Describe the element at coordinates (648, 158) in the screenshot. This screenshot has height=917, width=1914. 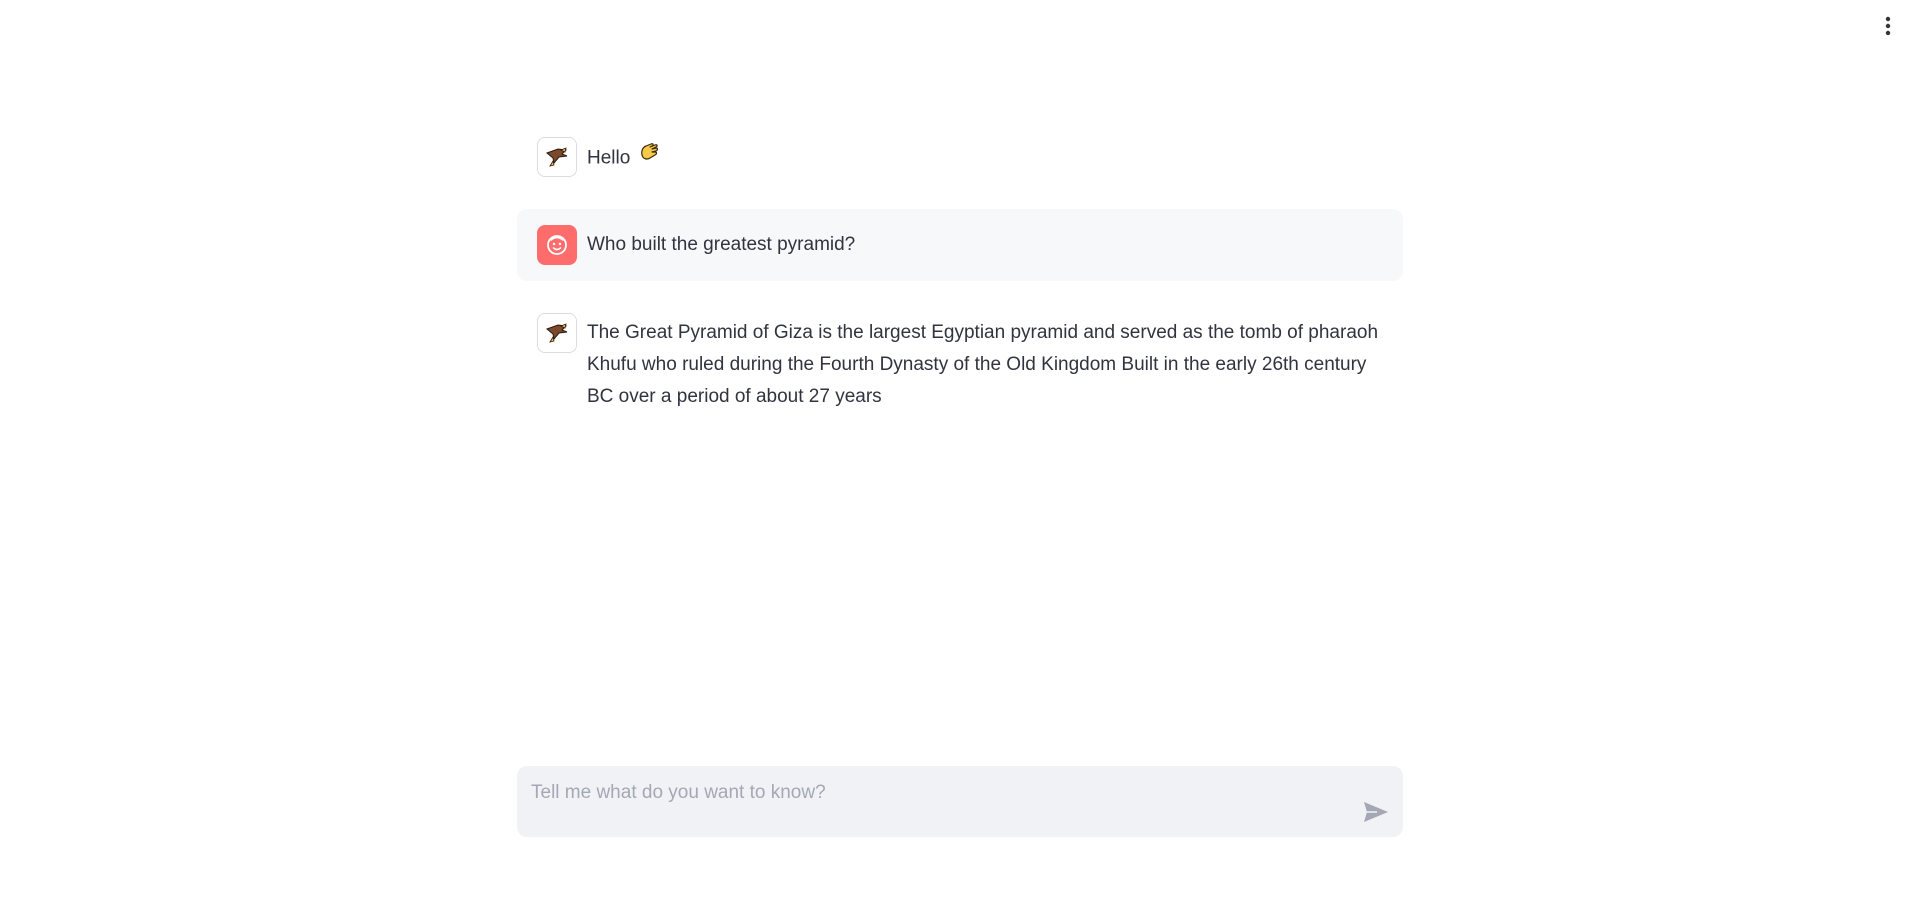
I see `waving-hand-icon` at that location.